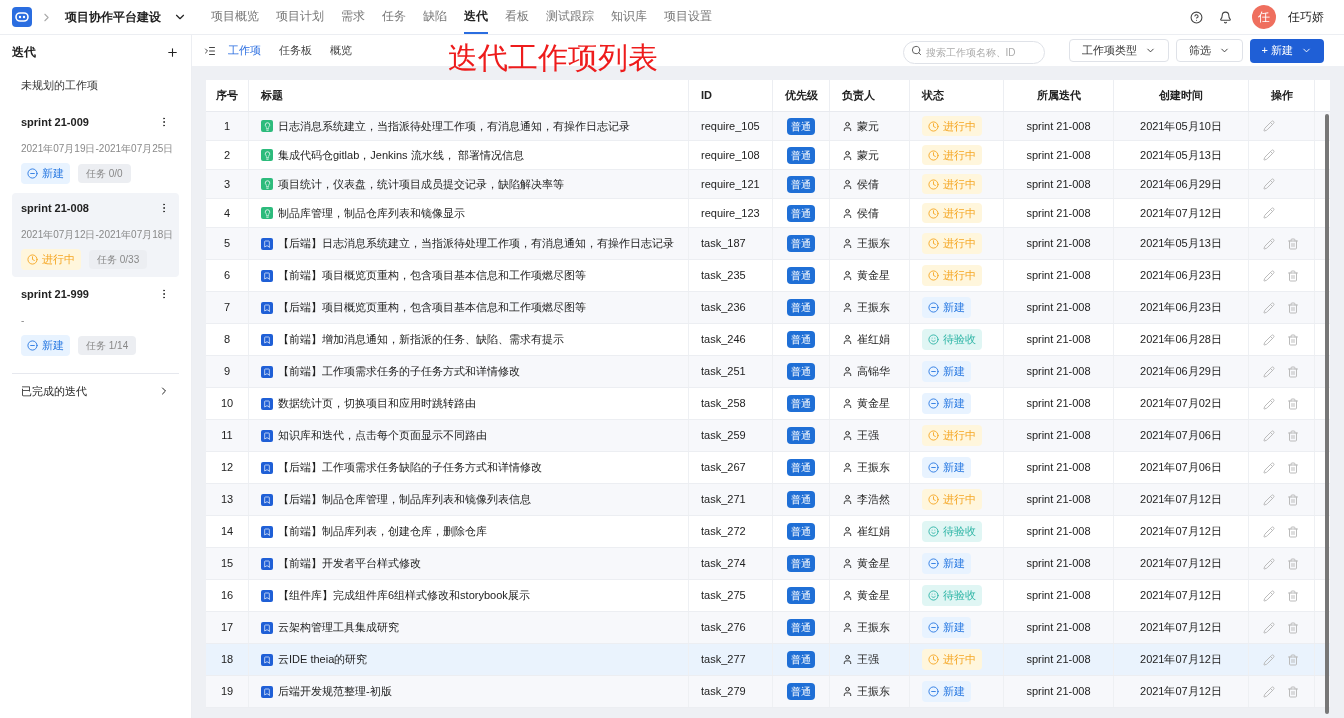 The height and width of the screenshot is (718, 1344). I want to click on table-cell-text: 2021年07月12日, so click(1181, 564).